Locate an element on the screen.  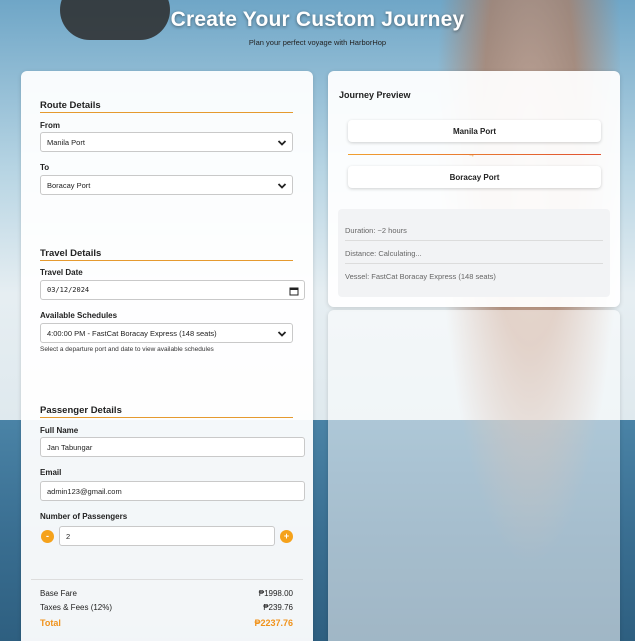
calendar-icon is located at coordinates (294, 291).